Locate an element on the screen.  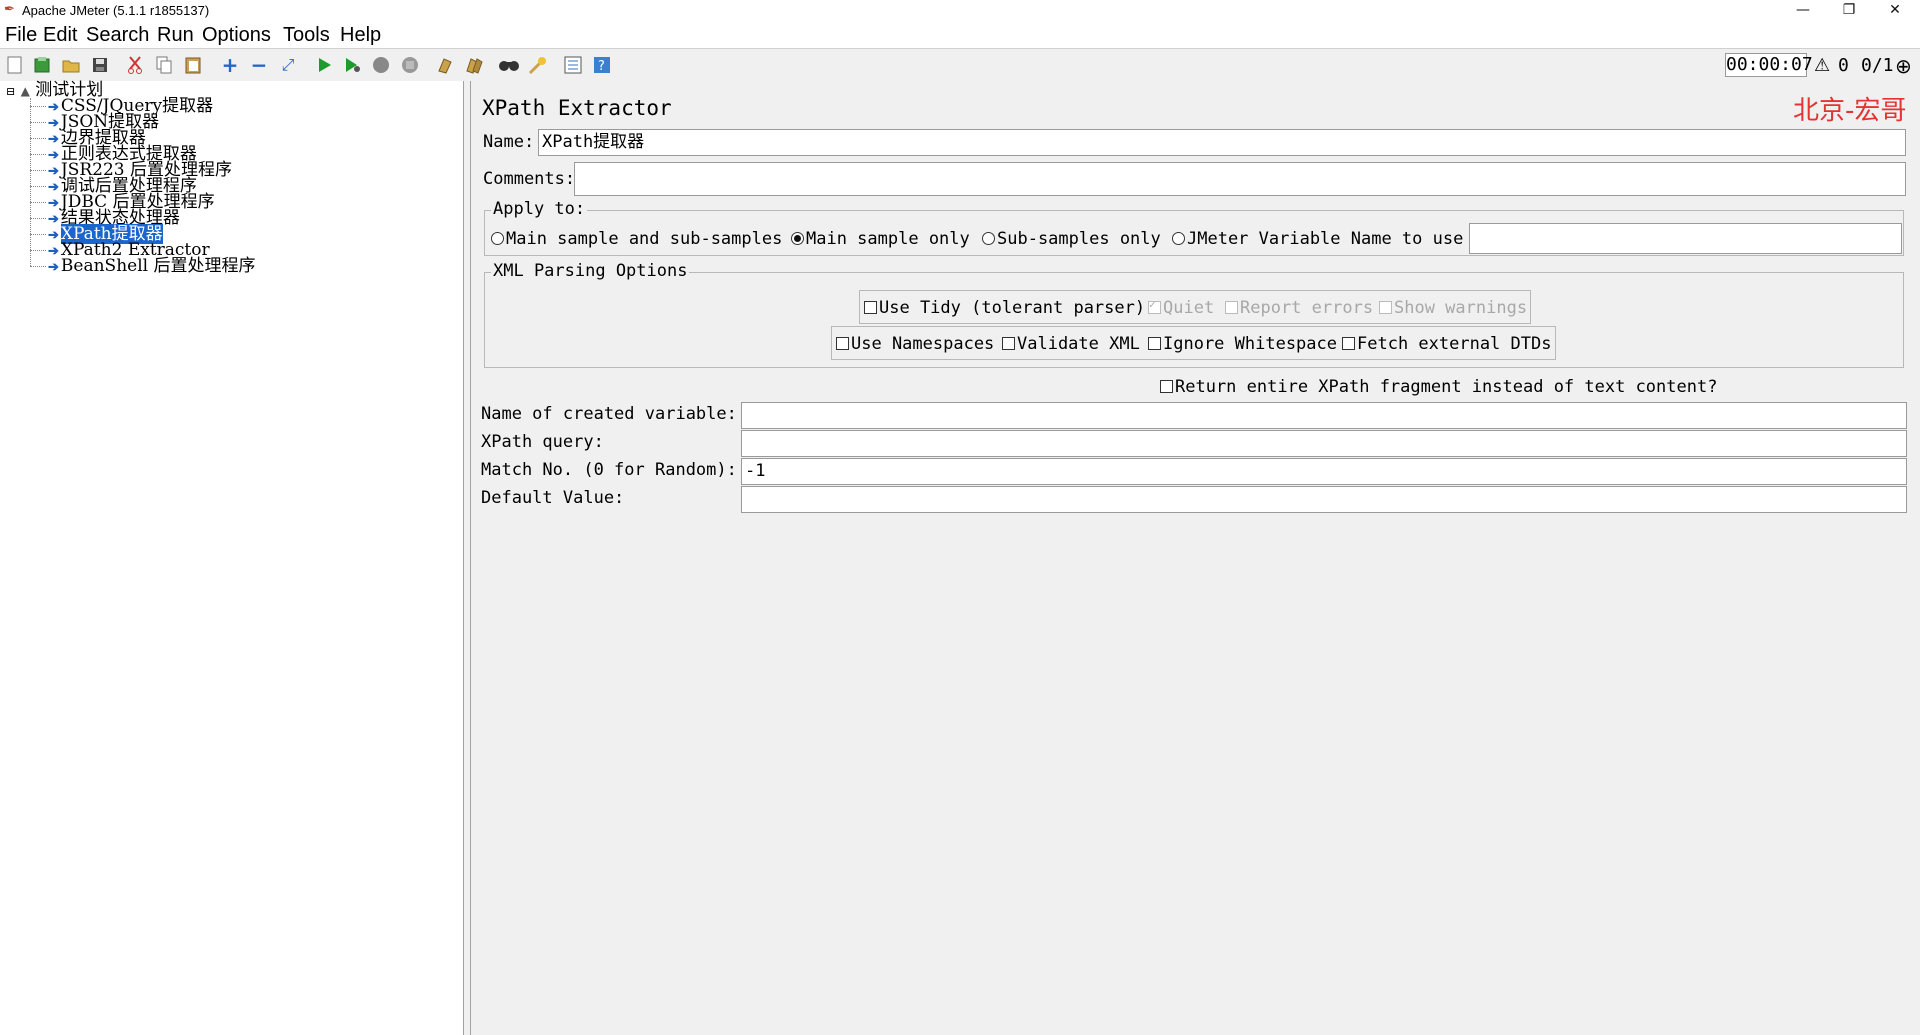
apply-main-and-sub-radio: Main sample and sub-samples is located at coordinates (636, 239).